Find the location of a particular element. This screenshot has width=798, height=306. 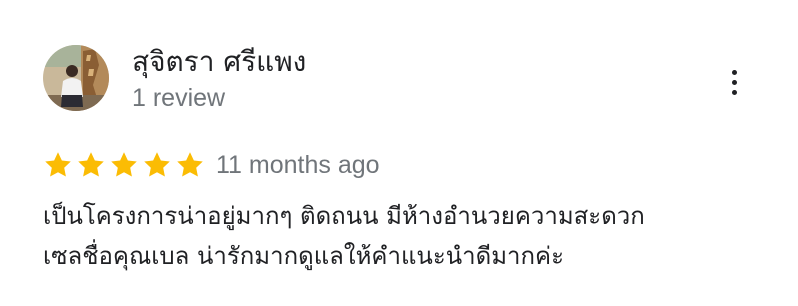

star-rating is located at coordinates (124, 165).